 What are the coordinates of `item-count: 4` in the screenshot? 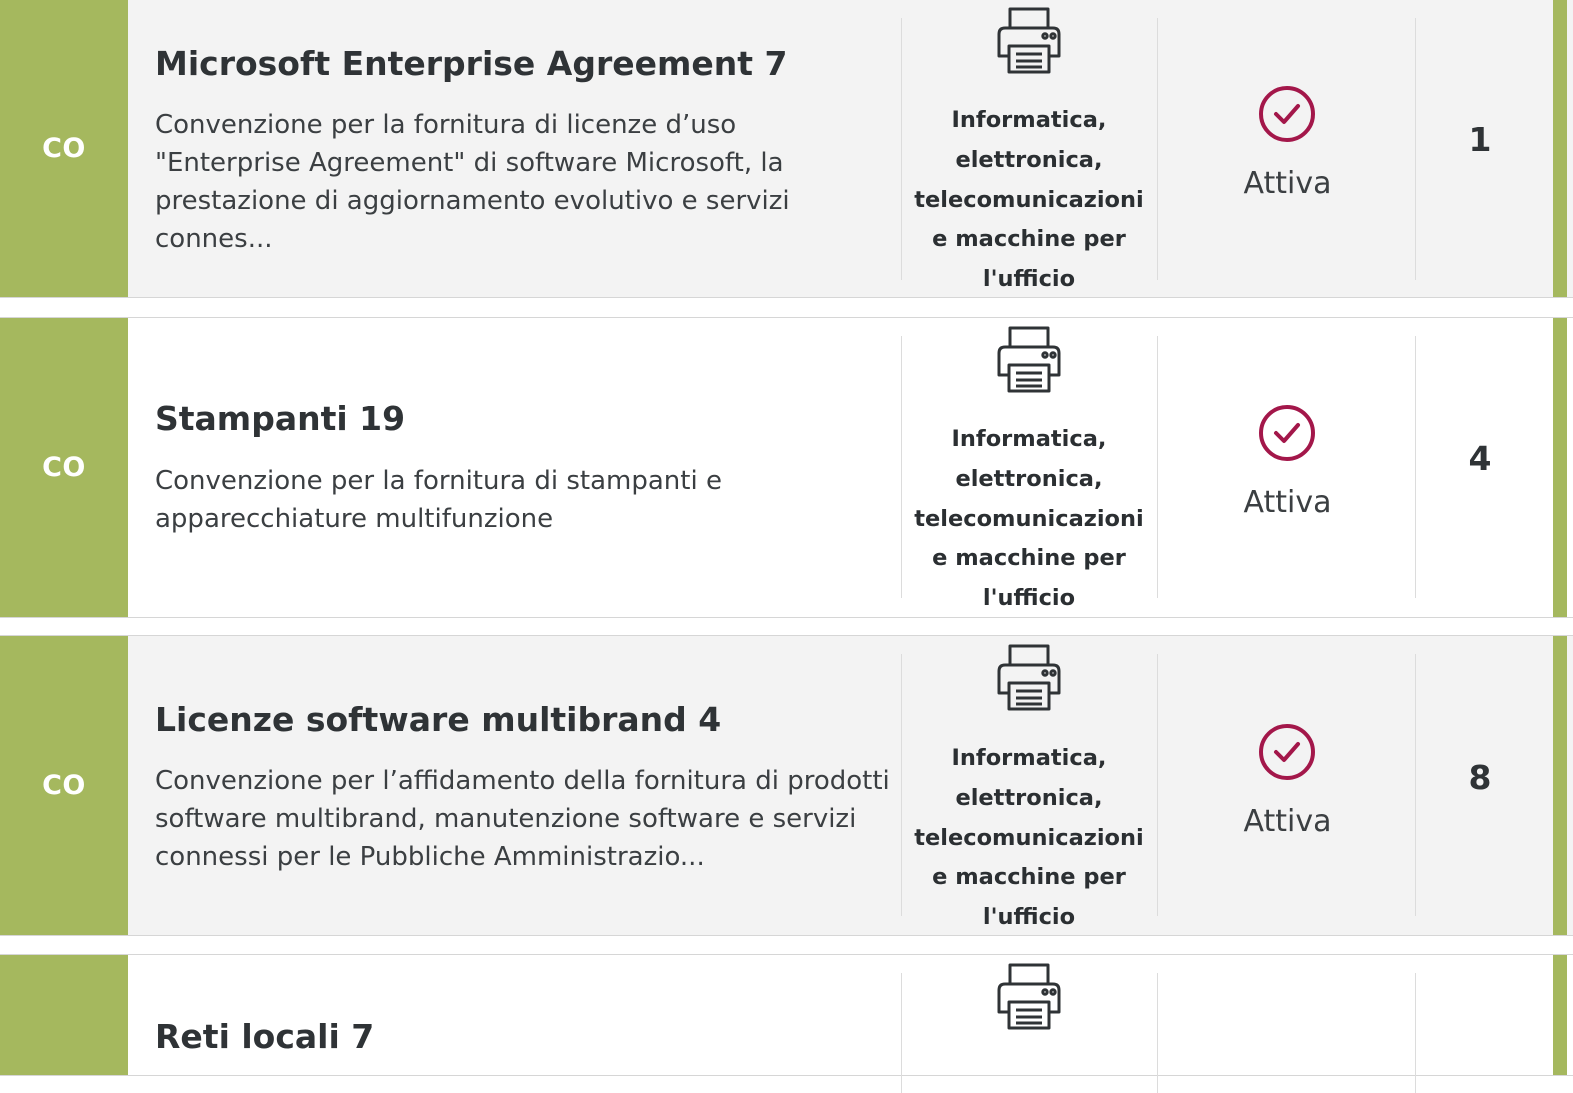 It's located at (1480, 458).